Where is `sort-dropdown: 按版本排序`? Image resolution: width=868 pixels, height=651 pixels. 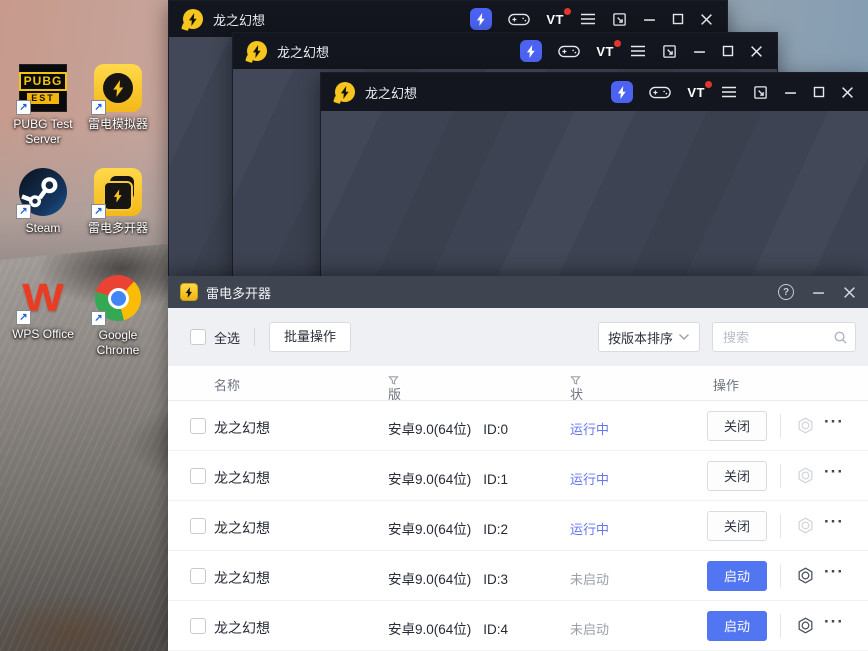
sort-dropdown: 按版本排序 is located at coordinates (649, 337).